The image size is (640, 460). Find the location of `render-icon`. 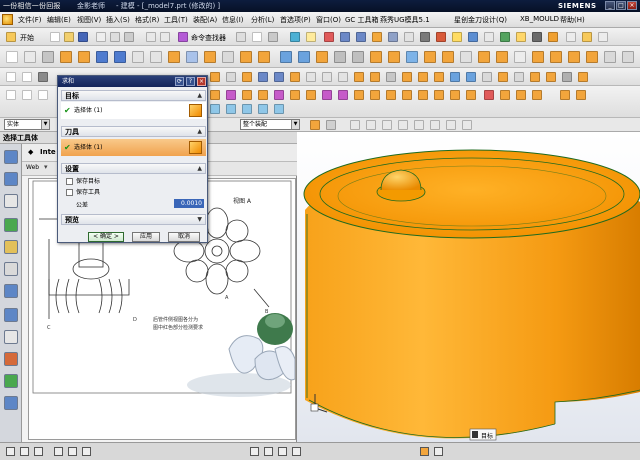

render-icon is located at coordinates (587, 37).